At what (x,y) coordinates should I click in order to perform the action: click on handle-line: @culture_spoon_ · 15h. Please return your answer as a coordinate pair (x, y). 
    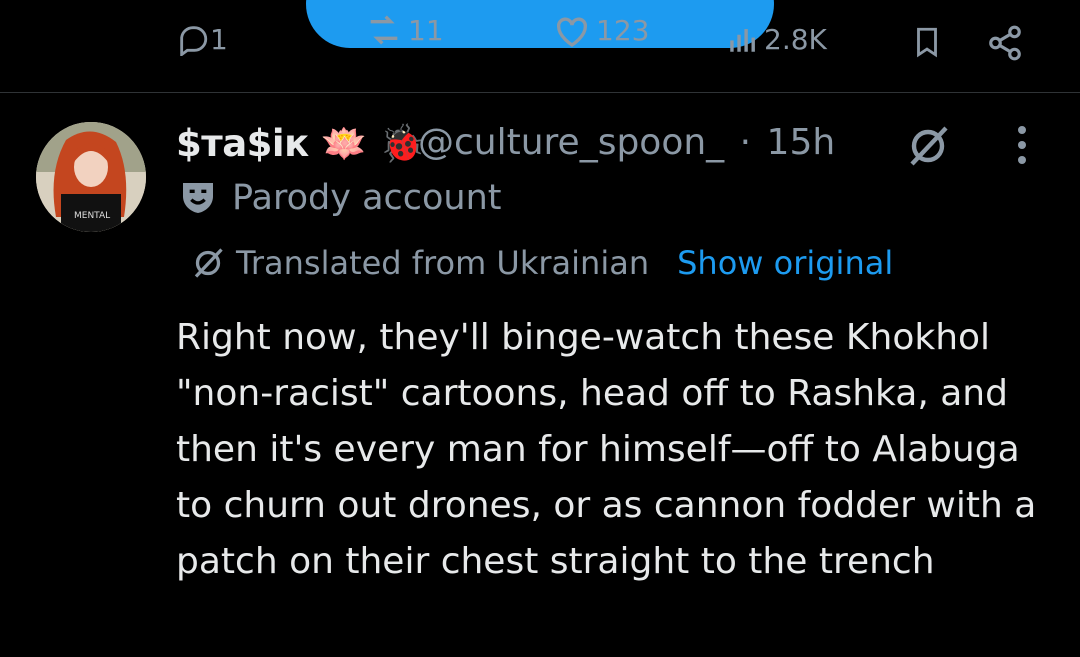
    Looking at the image, I should click on (626, 142).